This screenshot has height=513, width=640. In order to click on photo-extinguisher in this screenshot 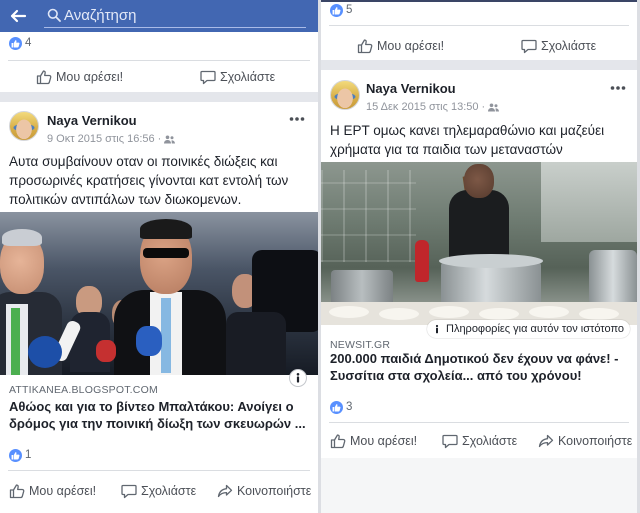, I will do `click(422, 261)`.